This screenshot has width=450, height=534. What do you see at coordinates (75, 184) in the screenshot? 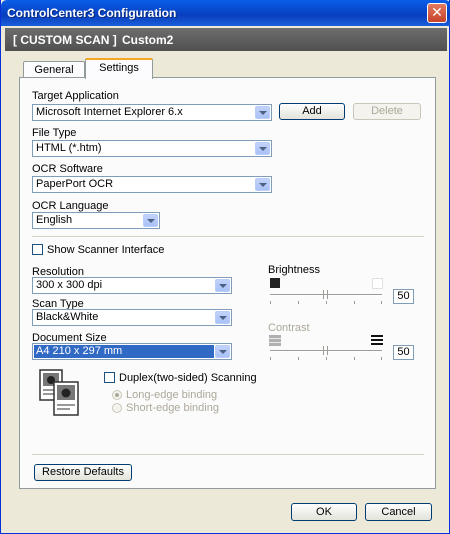
I see `ocr-software-value: PaperPort OCR` at bounding box center [75, 184].